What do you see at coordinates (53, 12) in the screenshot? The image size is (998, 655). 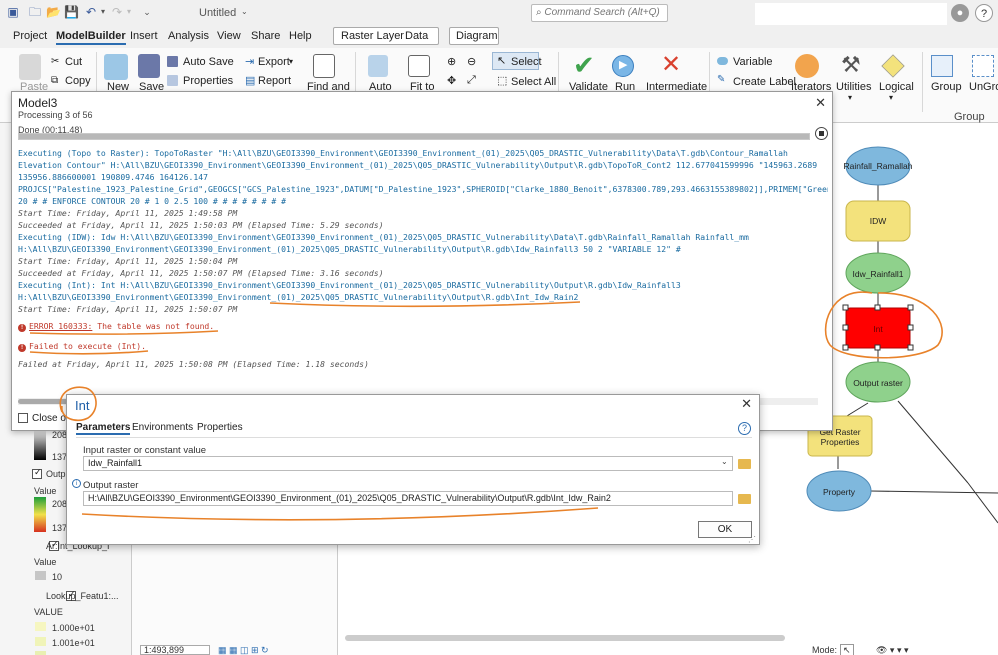 I see `open-icon: 📂` at bounding box center [53, 12].